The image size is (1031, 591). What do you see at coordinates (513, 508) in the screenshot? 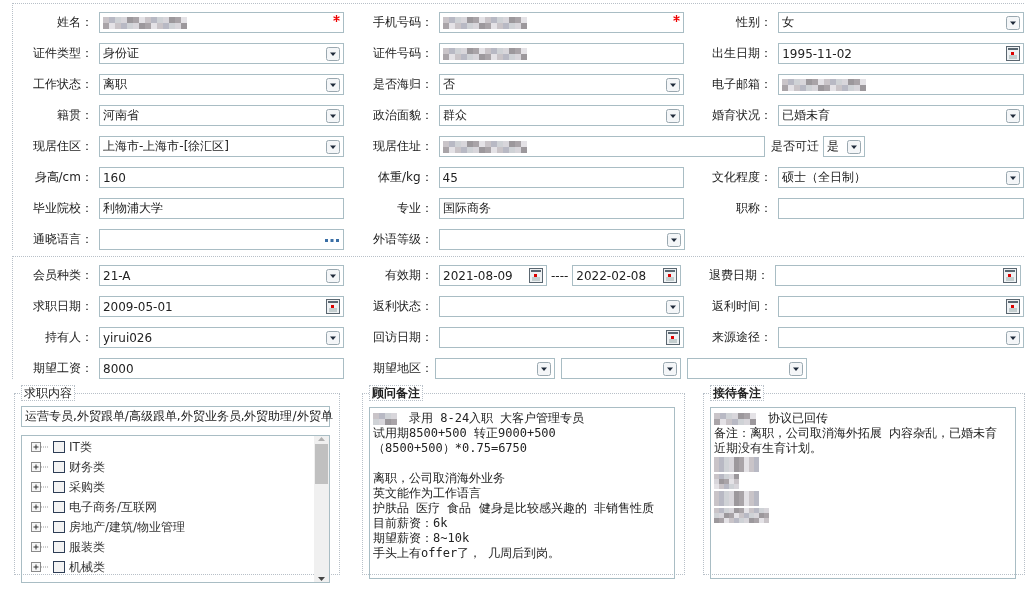
I see `note-line: 护肤品 医疗 食品 健身是比较感兴趣的 非销售性质` at bounding box center [513, 508].